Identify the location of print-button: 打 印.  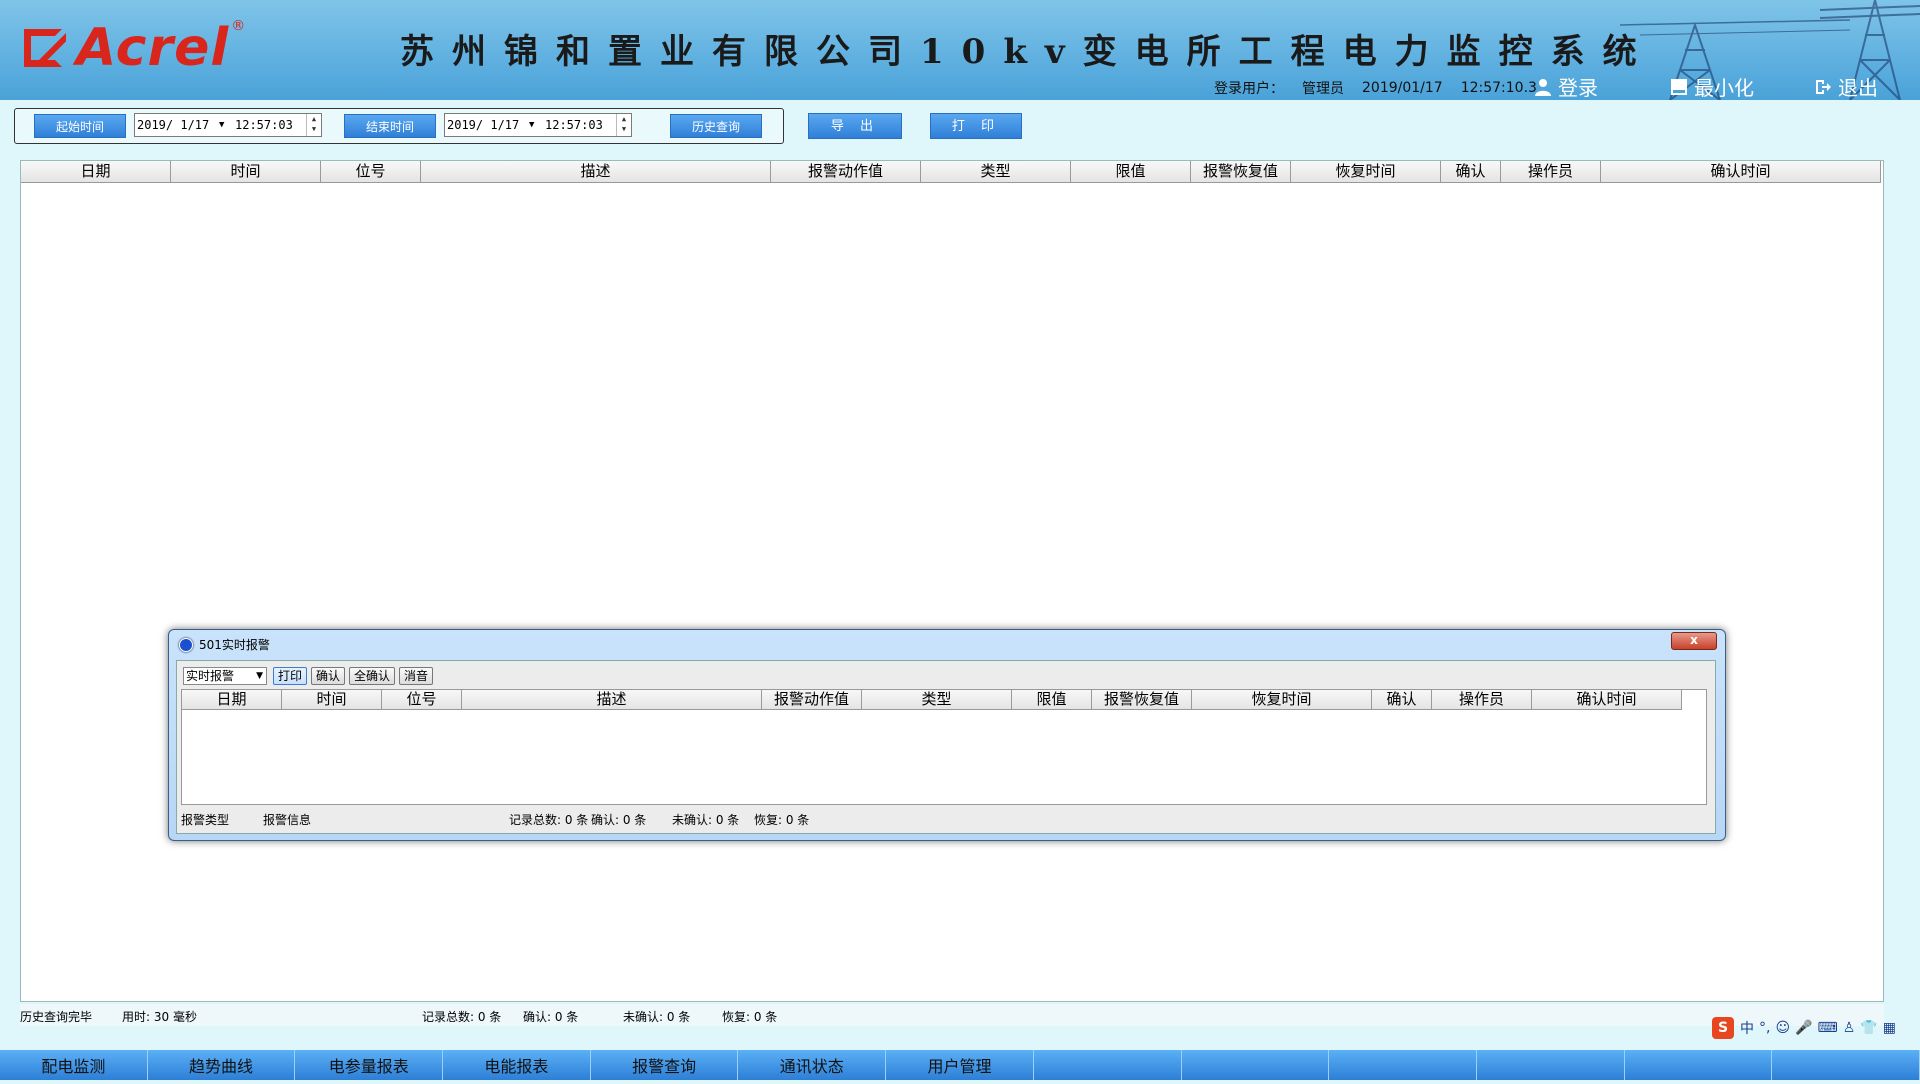
(976, 126).